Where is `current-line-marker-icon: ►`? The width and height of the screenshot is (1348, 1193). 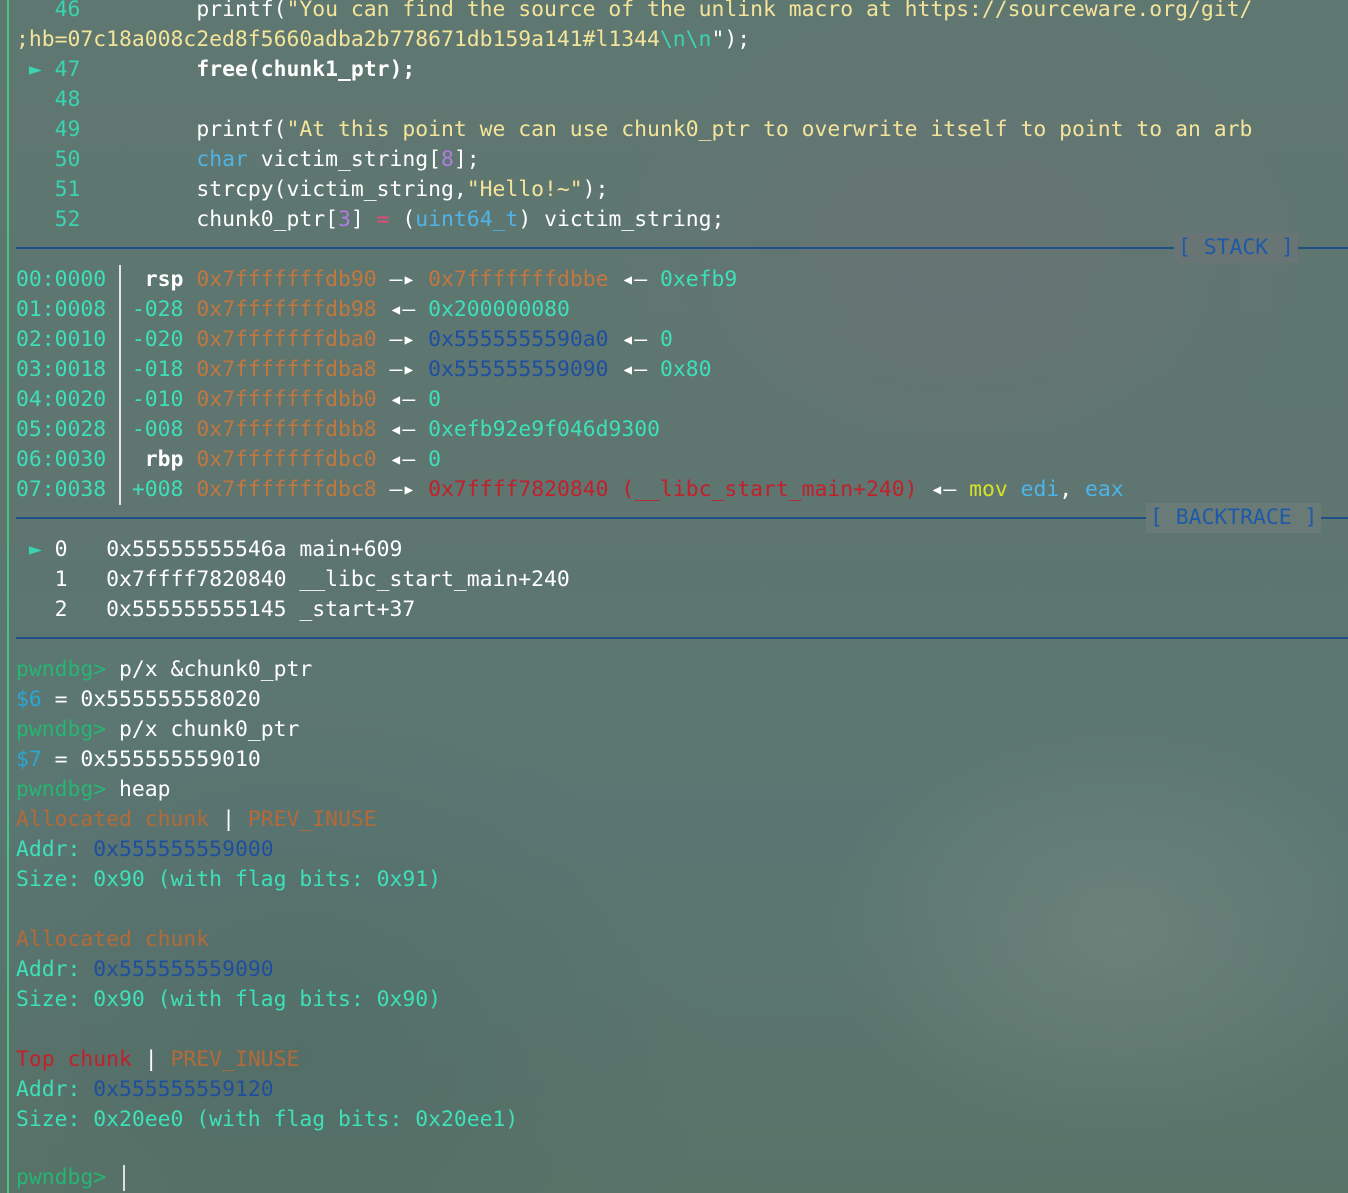 current-line-marker-icon: ► is located at coordinates (35, 69).